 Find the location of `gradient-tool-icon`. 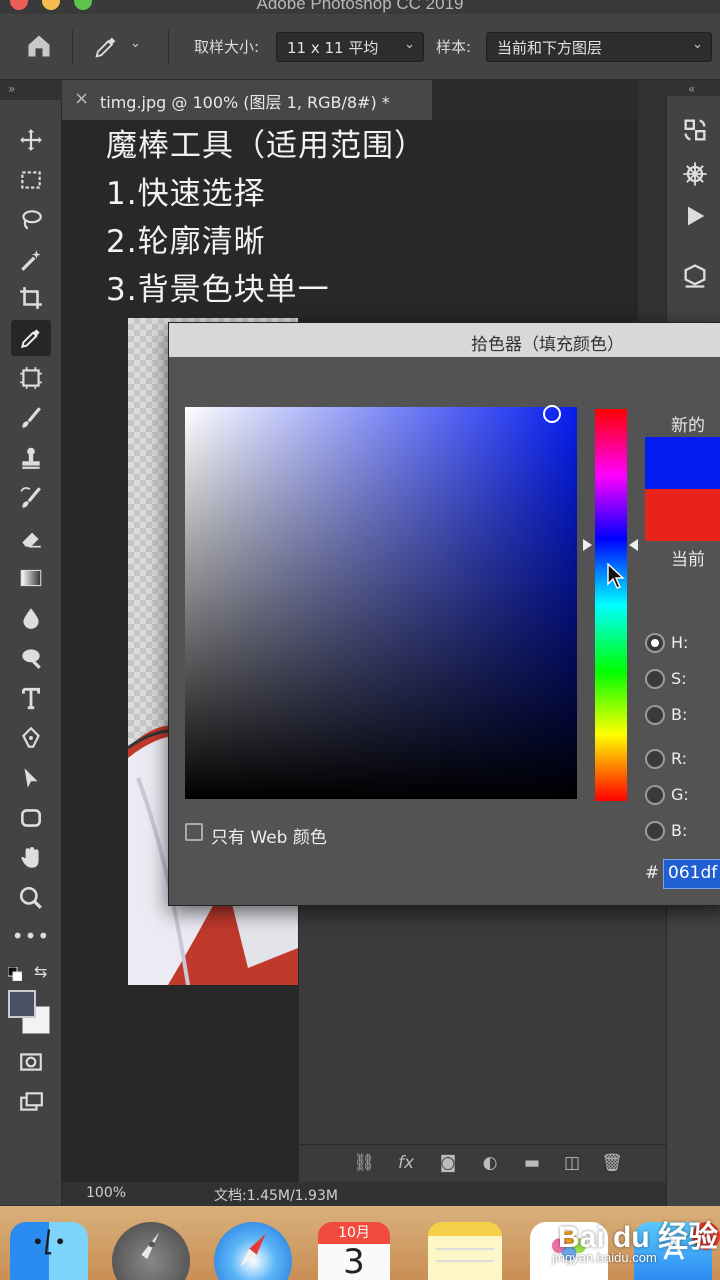

gradient-tool-icon is located at coordinates (31, 578).